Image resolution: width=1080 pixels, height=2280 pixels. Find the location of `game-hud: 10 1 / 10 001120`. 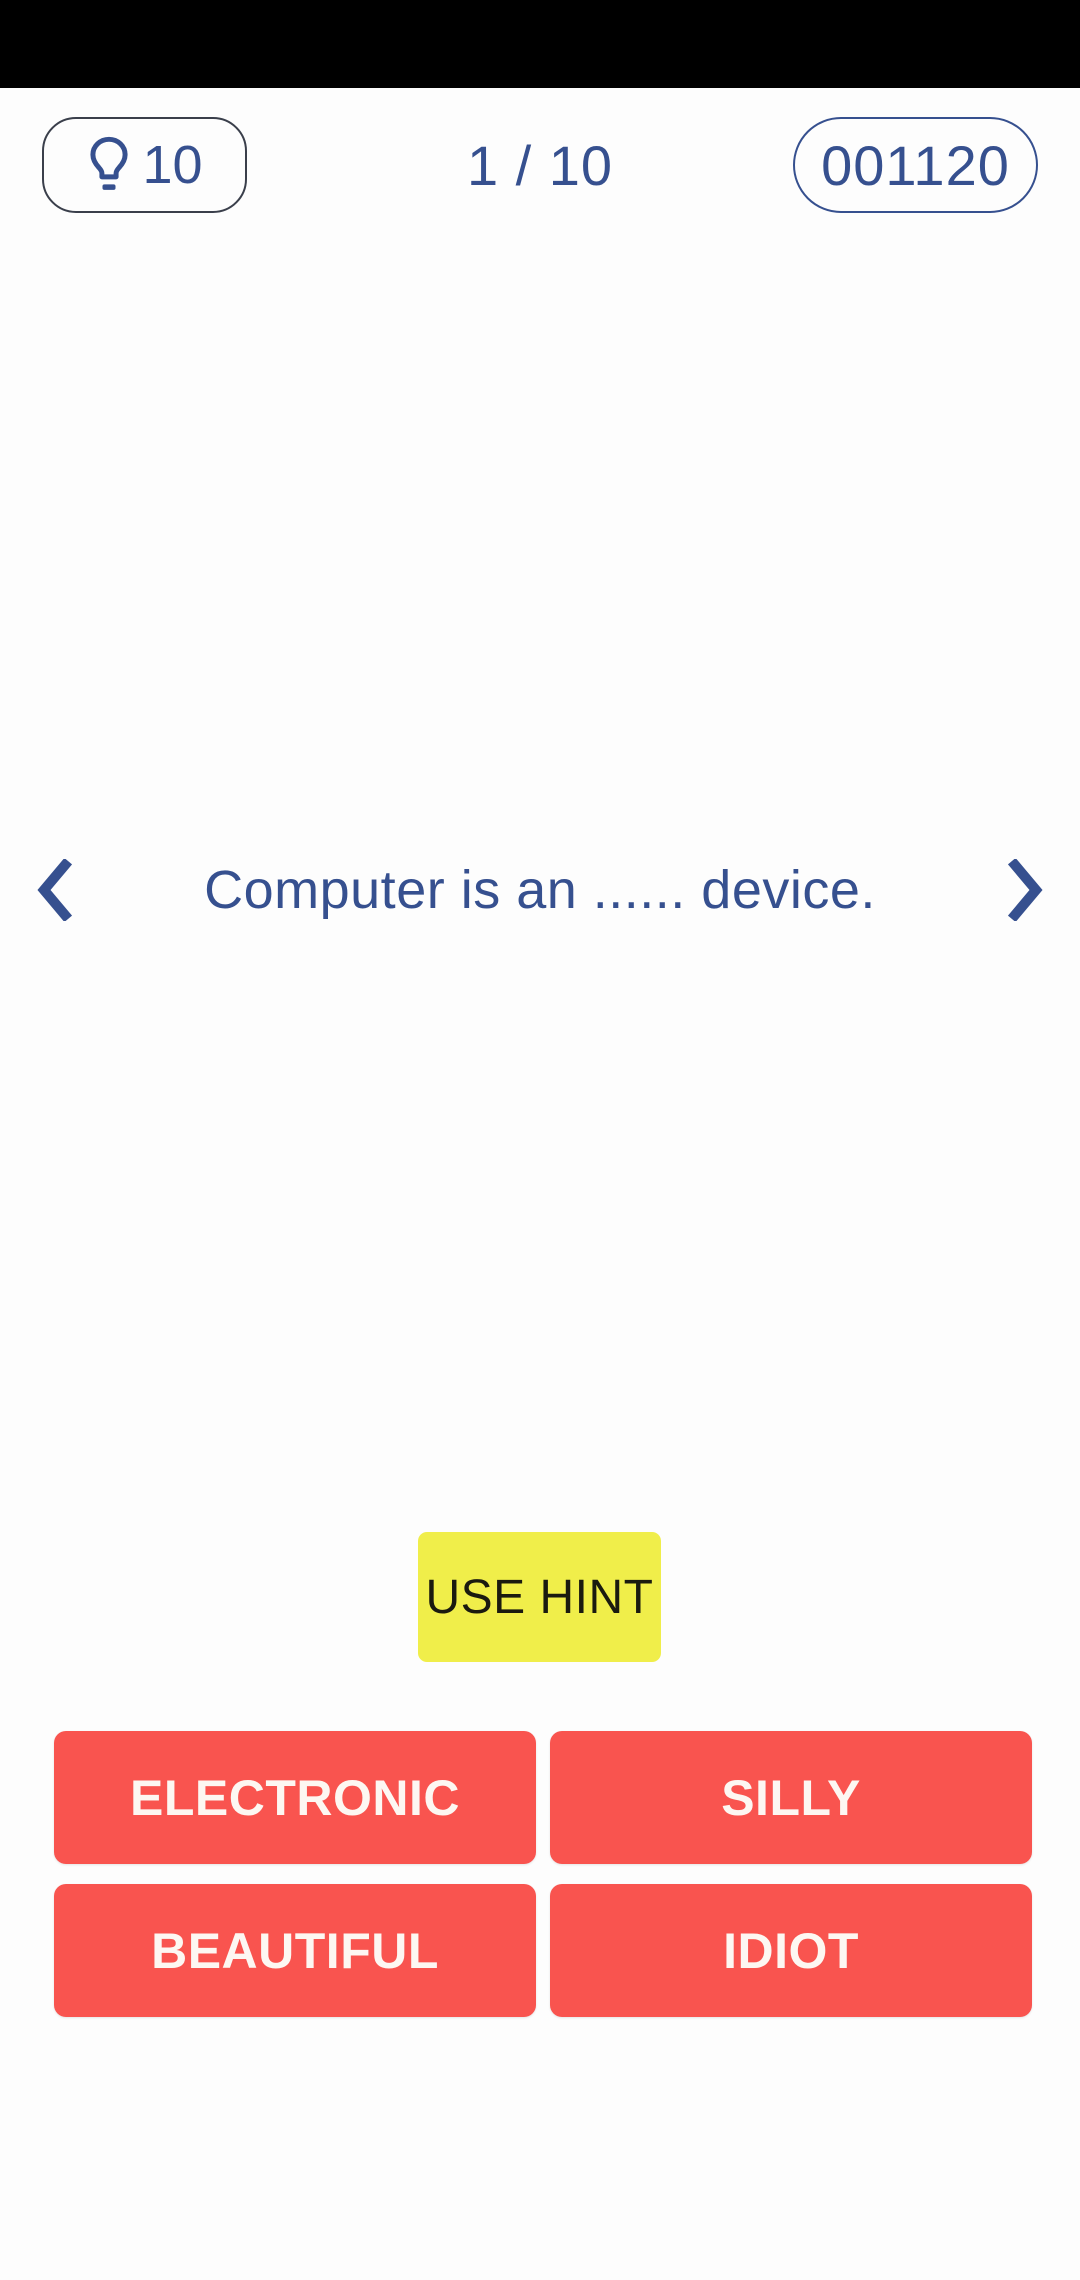

game-hud: 10 1 / 10 001120 is located at coordinates (540, 150).